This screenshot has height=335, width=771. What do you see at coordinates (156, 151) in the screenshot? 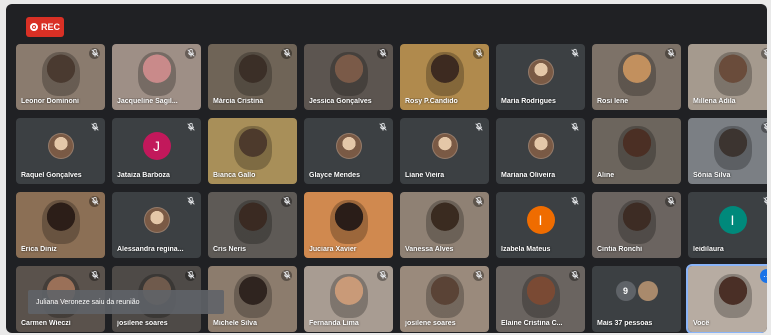
I see `participant-tile: J Jataiza Barboza` at bounding box center [156, 151].